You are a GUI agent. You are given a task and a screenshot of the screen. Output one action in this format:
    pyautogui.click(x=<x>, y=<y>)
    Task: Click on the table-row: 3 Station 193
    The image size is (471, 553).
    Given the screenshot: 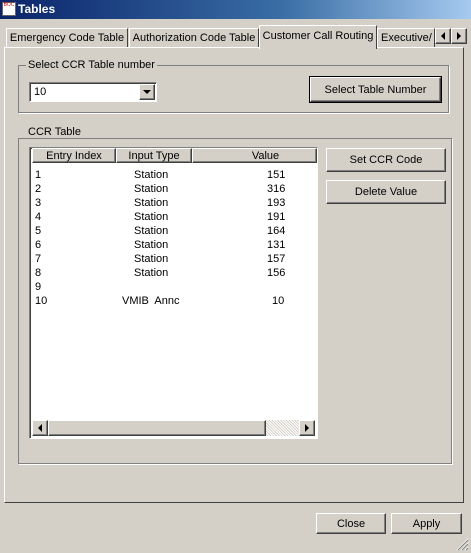 What is the action you would take?
    pyautogui.click(x=174, y=203)
    